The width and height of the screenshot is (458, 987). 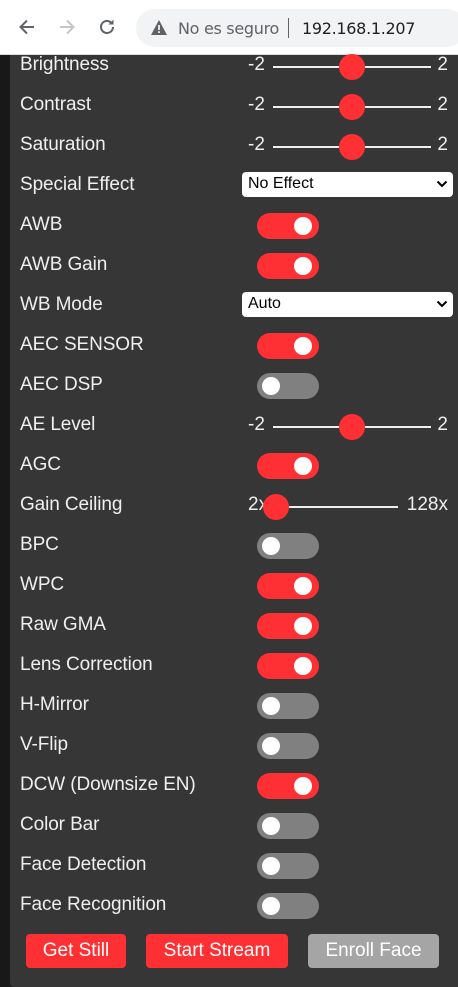 What do you see at coordinates (41, 224) in the screenshot?
I see `awb-label: AWB` at bounding box center [41, 224].